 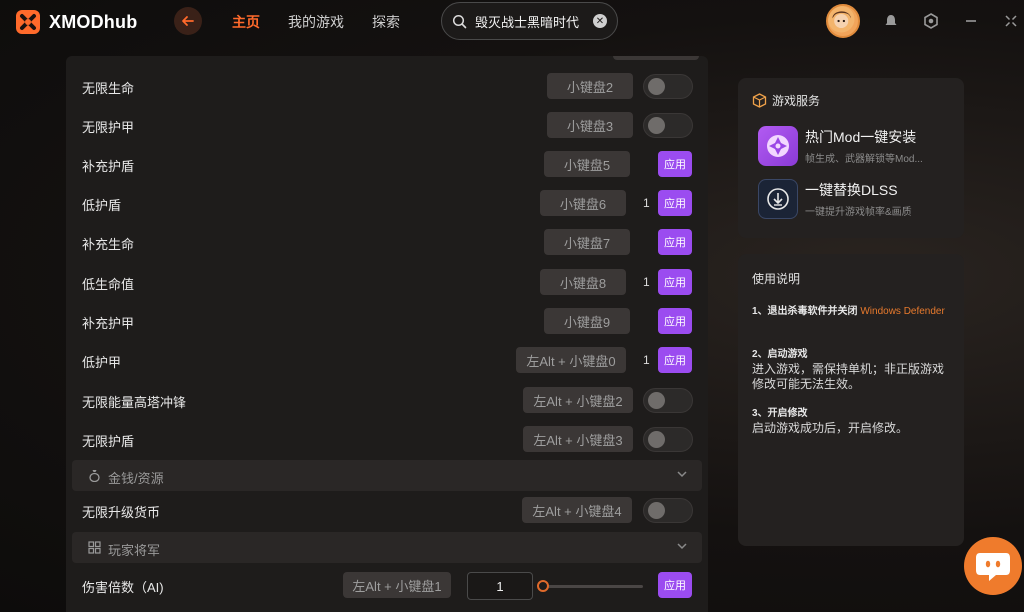 I want to click on instruction-step-2: 2、启动游戏 进入游戏，需保持单机；非正版游戏修改可能无法生效。, so click(x=852, y=368).